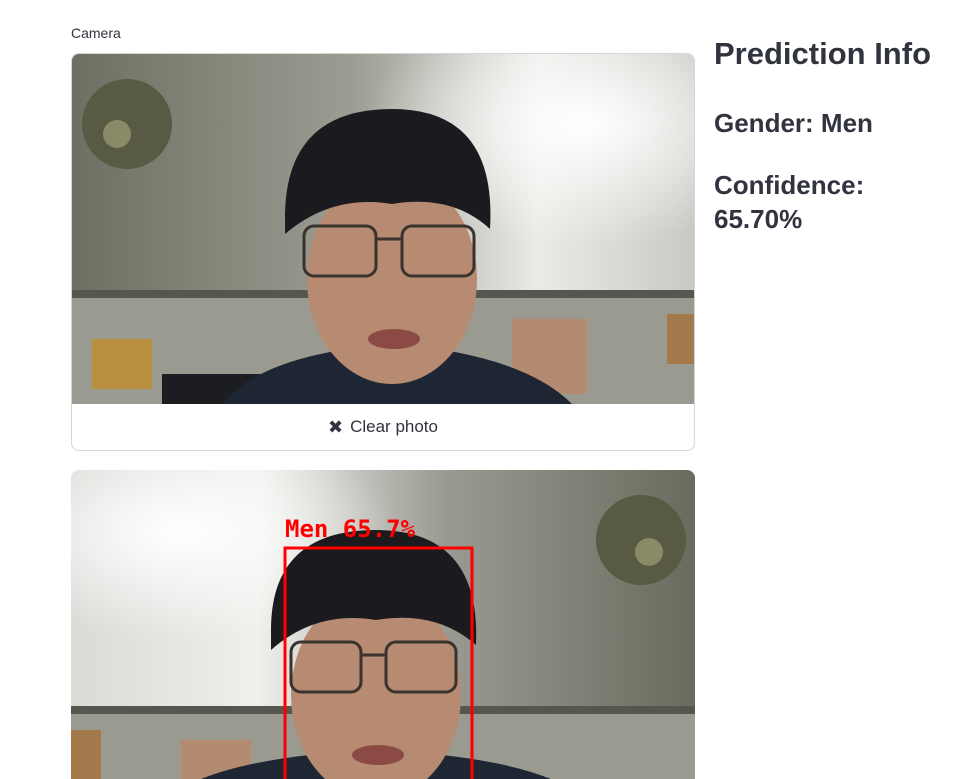  What do you see at coordinates (793, 123) in the screenshot?
I see `gender-result: Gender: Men` at bounding box center [793, 123].